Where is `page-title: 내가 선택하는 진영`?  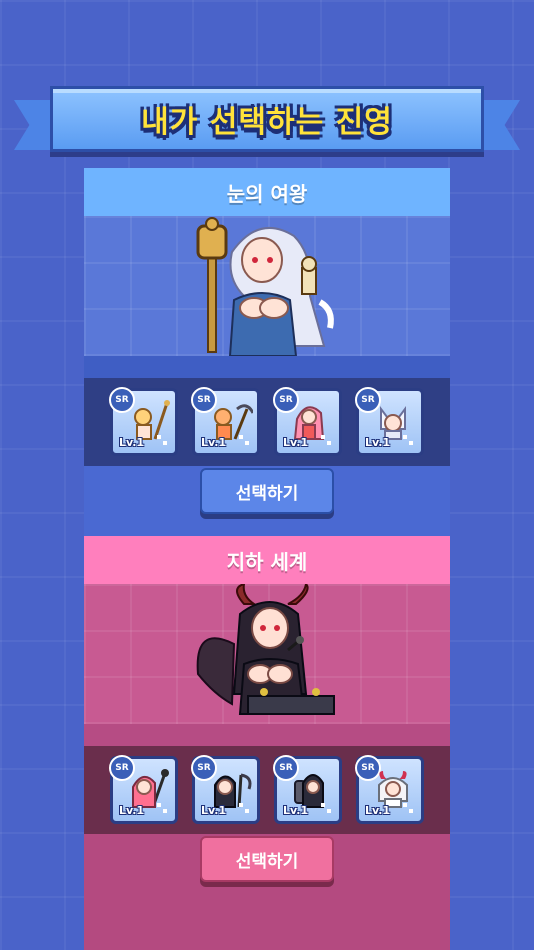
page-title: 내가 선택하는 진영 is located at coordinates (267, 122).